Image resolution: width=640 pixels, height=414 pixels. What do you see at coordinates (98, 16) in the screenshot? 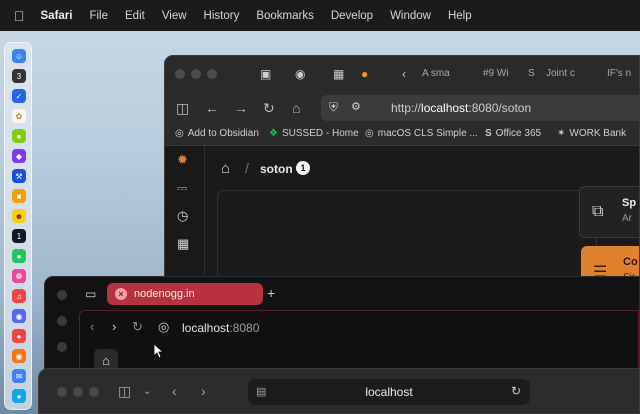
I see `menu-file: File` at bounding box center [98, 16].